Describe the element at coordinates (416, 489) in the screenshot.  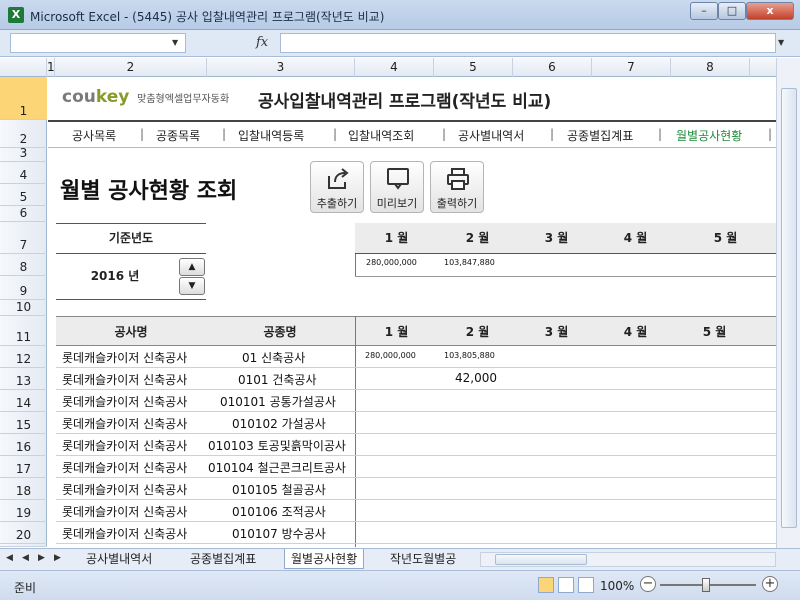
I see `table-row: 롯데캐슬카이저 신축공사 010105 철골공사` at that location.